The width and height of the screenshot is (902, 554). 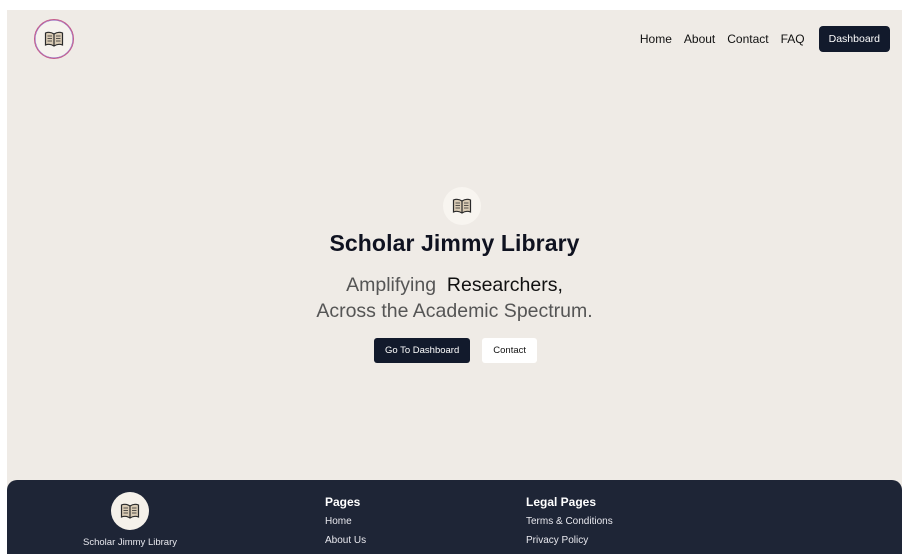 What do you see at coordinates (793, 39) in the screenshot?
I see `nav-faq: FAQ` at bounding box center [793, 39].